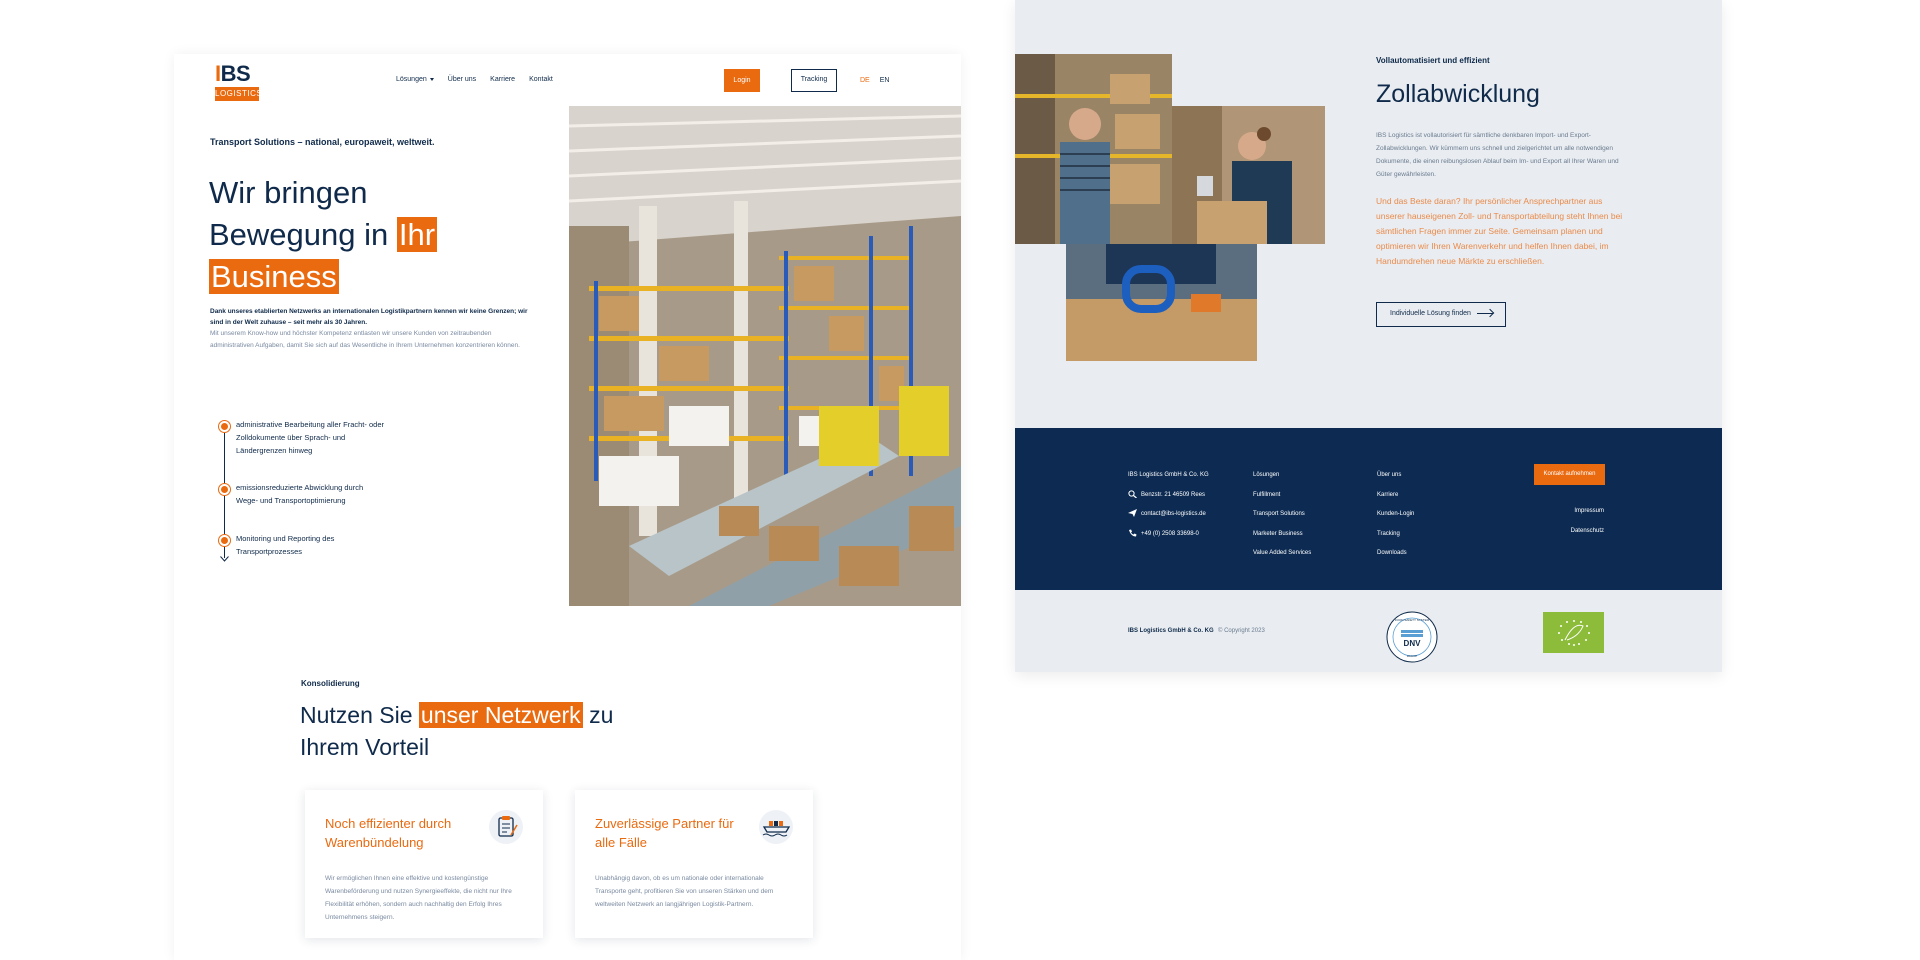  Describe the element at coordinates (1395, 476) in the screenshot. I see `footer-link: Über uns` at that location.